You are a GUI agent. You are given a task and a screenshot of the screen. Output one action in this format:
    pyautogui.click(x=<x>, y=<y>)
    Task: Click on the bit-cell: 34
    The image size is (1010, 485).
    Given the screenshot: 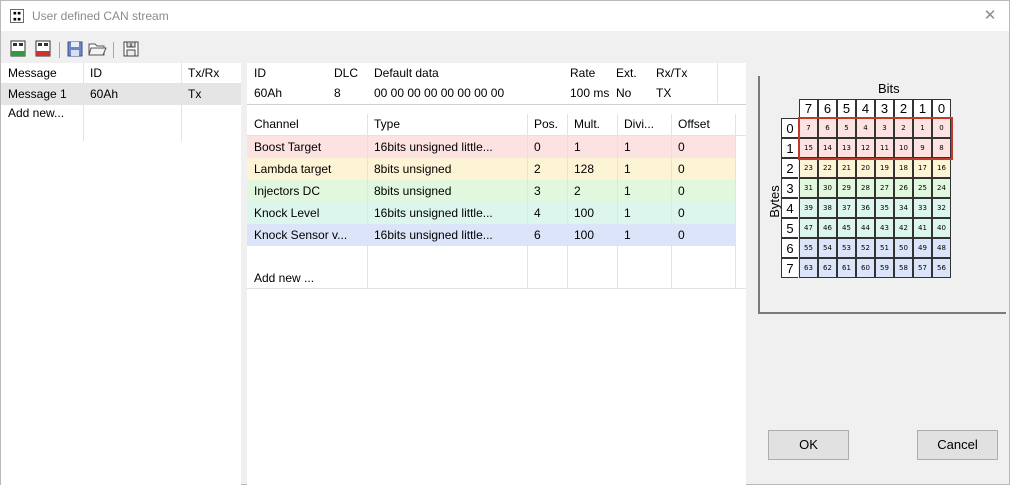 What is the action you would take?
    pyautogui.click(x=903, y=208)
    